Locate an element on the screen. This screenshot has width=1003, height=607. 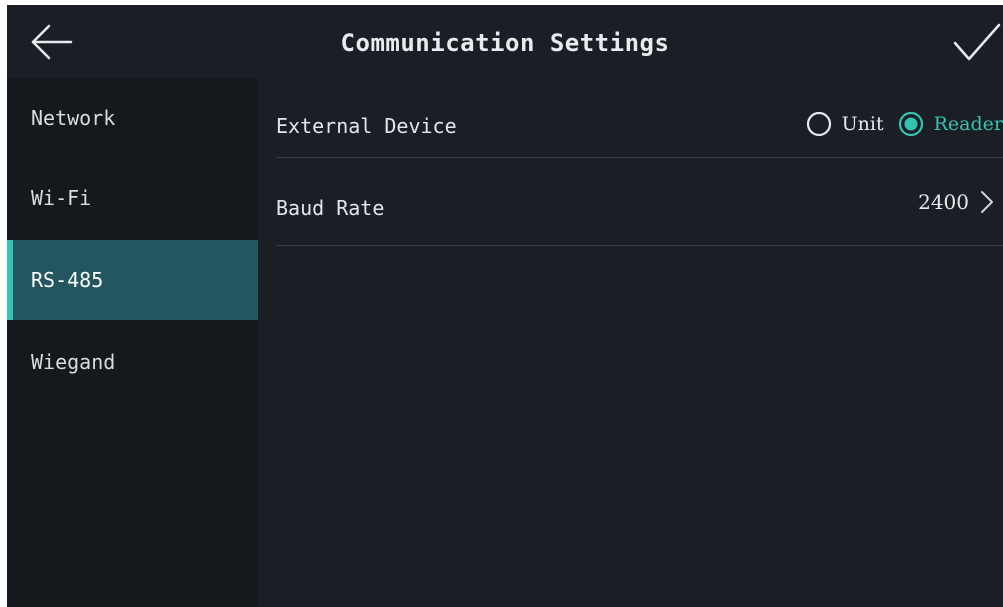
checkmark-icon is located at coordinates (977, 42).